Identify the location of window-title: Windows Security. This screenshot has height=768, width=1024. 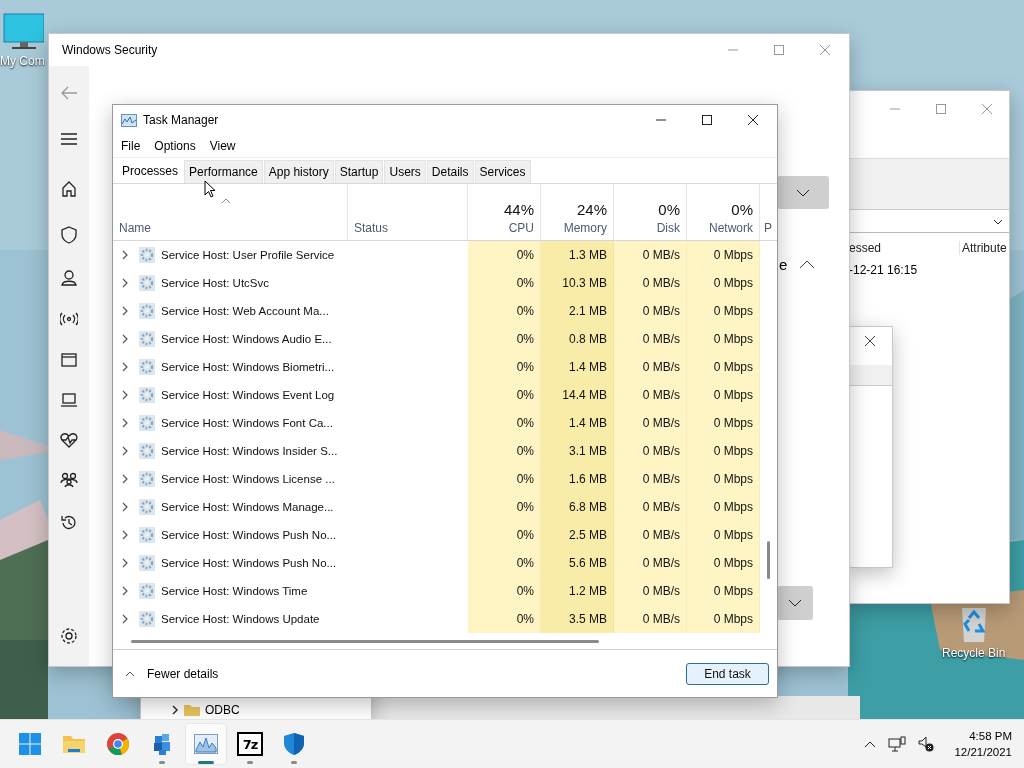
(110, 50).